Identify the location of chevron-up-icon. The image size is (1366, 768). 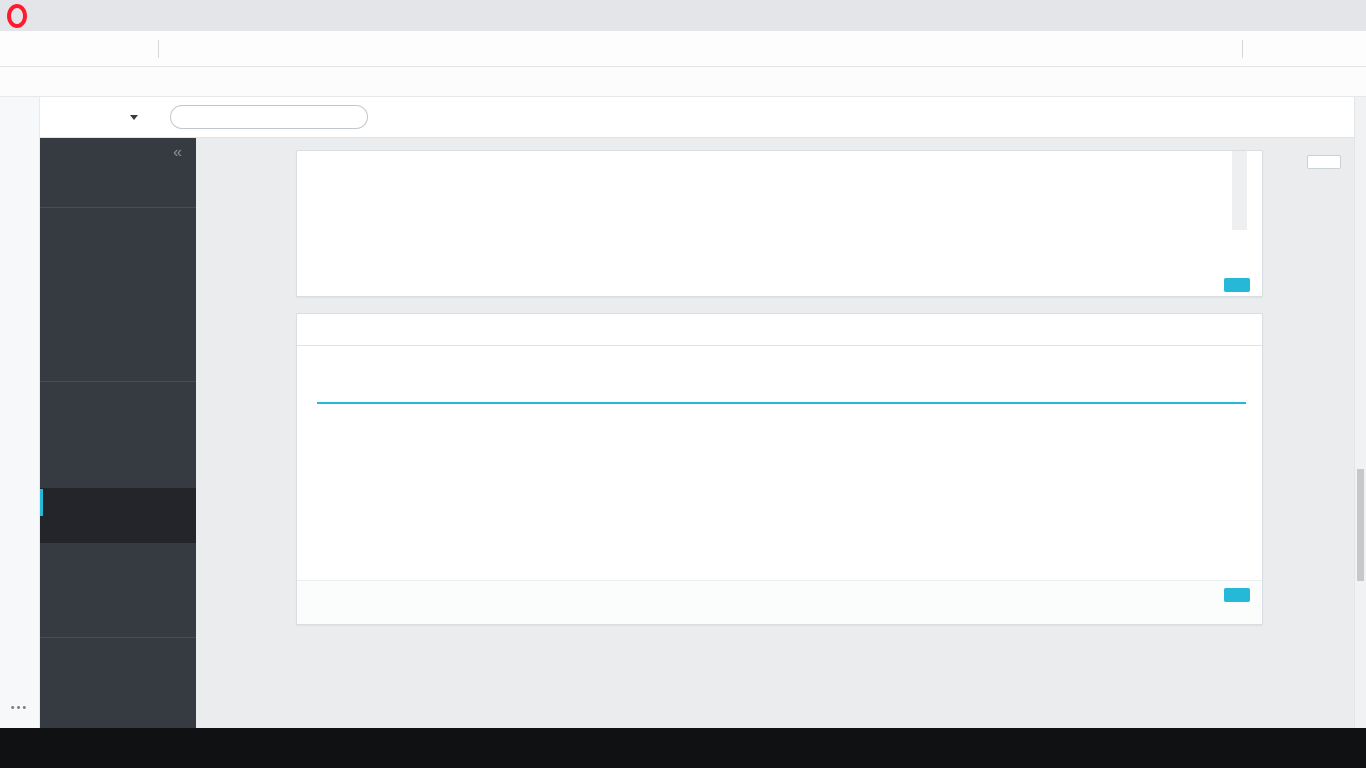
(176, 502).